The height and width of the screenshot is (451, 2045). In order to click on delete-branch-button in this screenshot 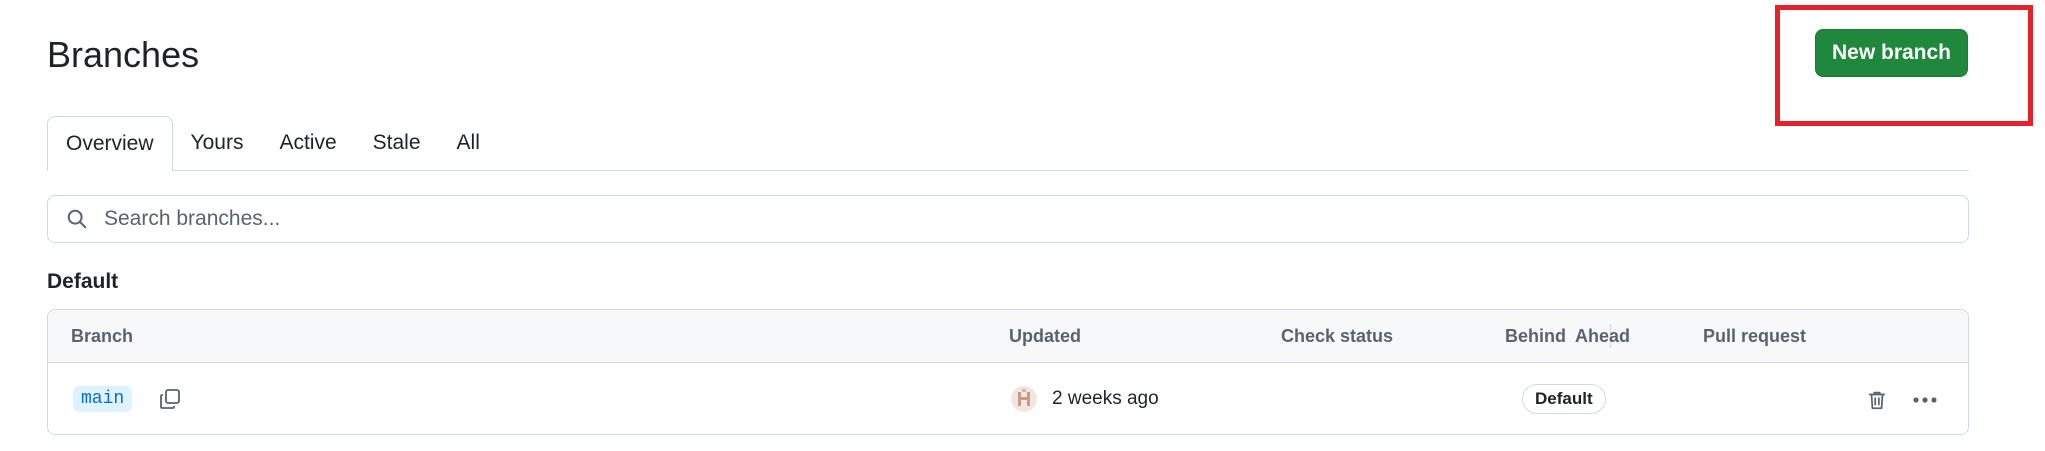, I will do `click(1877, 400)`.